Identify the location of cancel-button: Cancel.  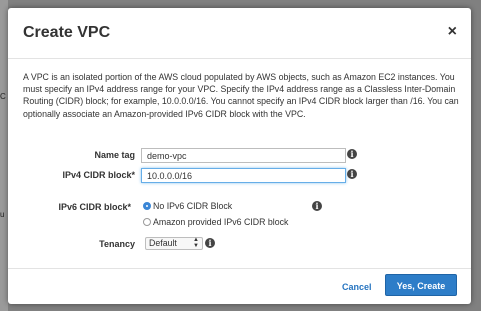
(357, 287).